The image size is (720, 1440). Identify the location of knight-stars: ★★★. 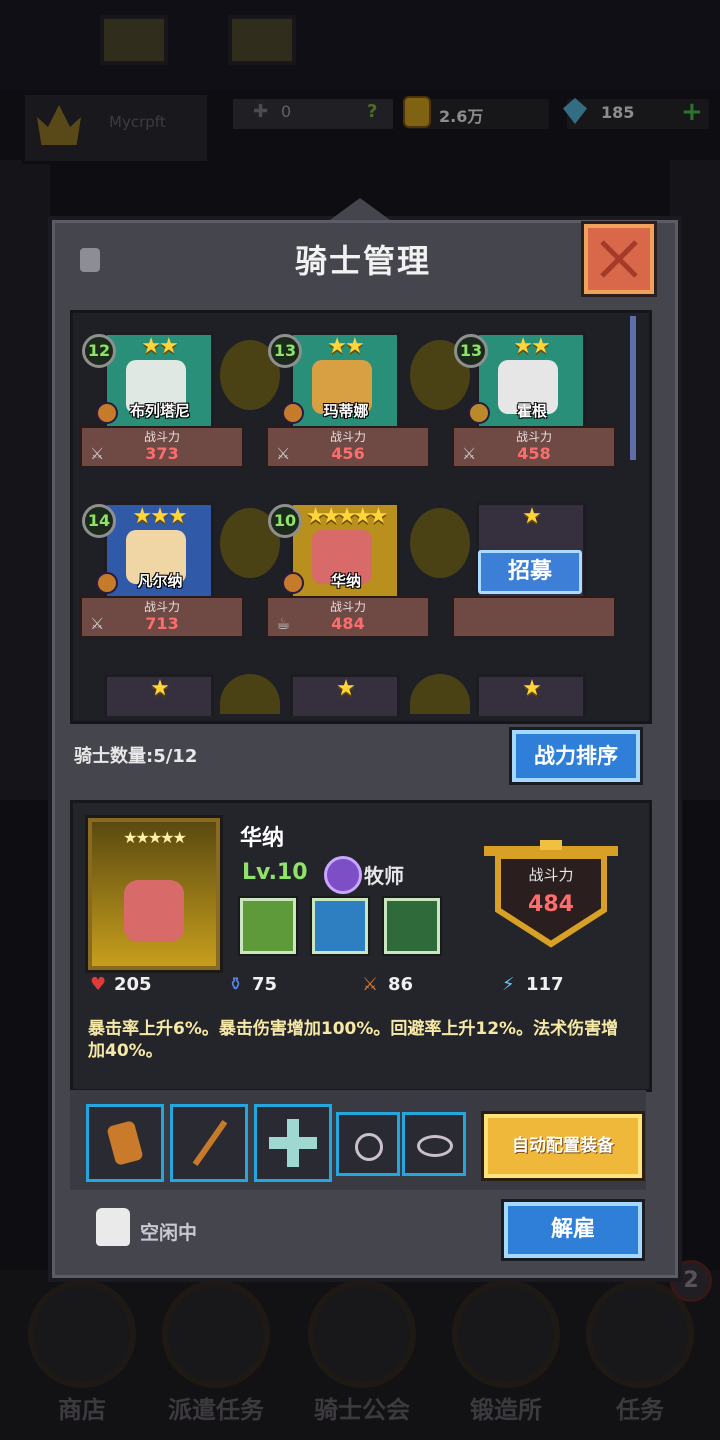
(159, 516).